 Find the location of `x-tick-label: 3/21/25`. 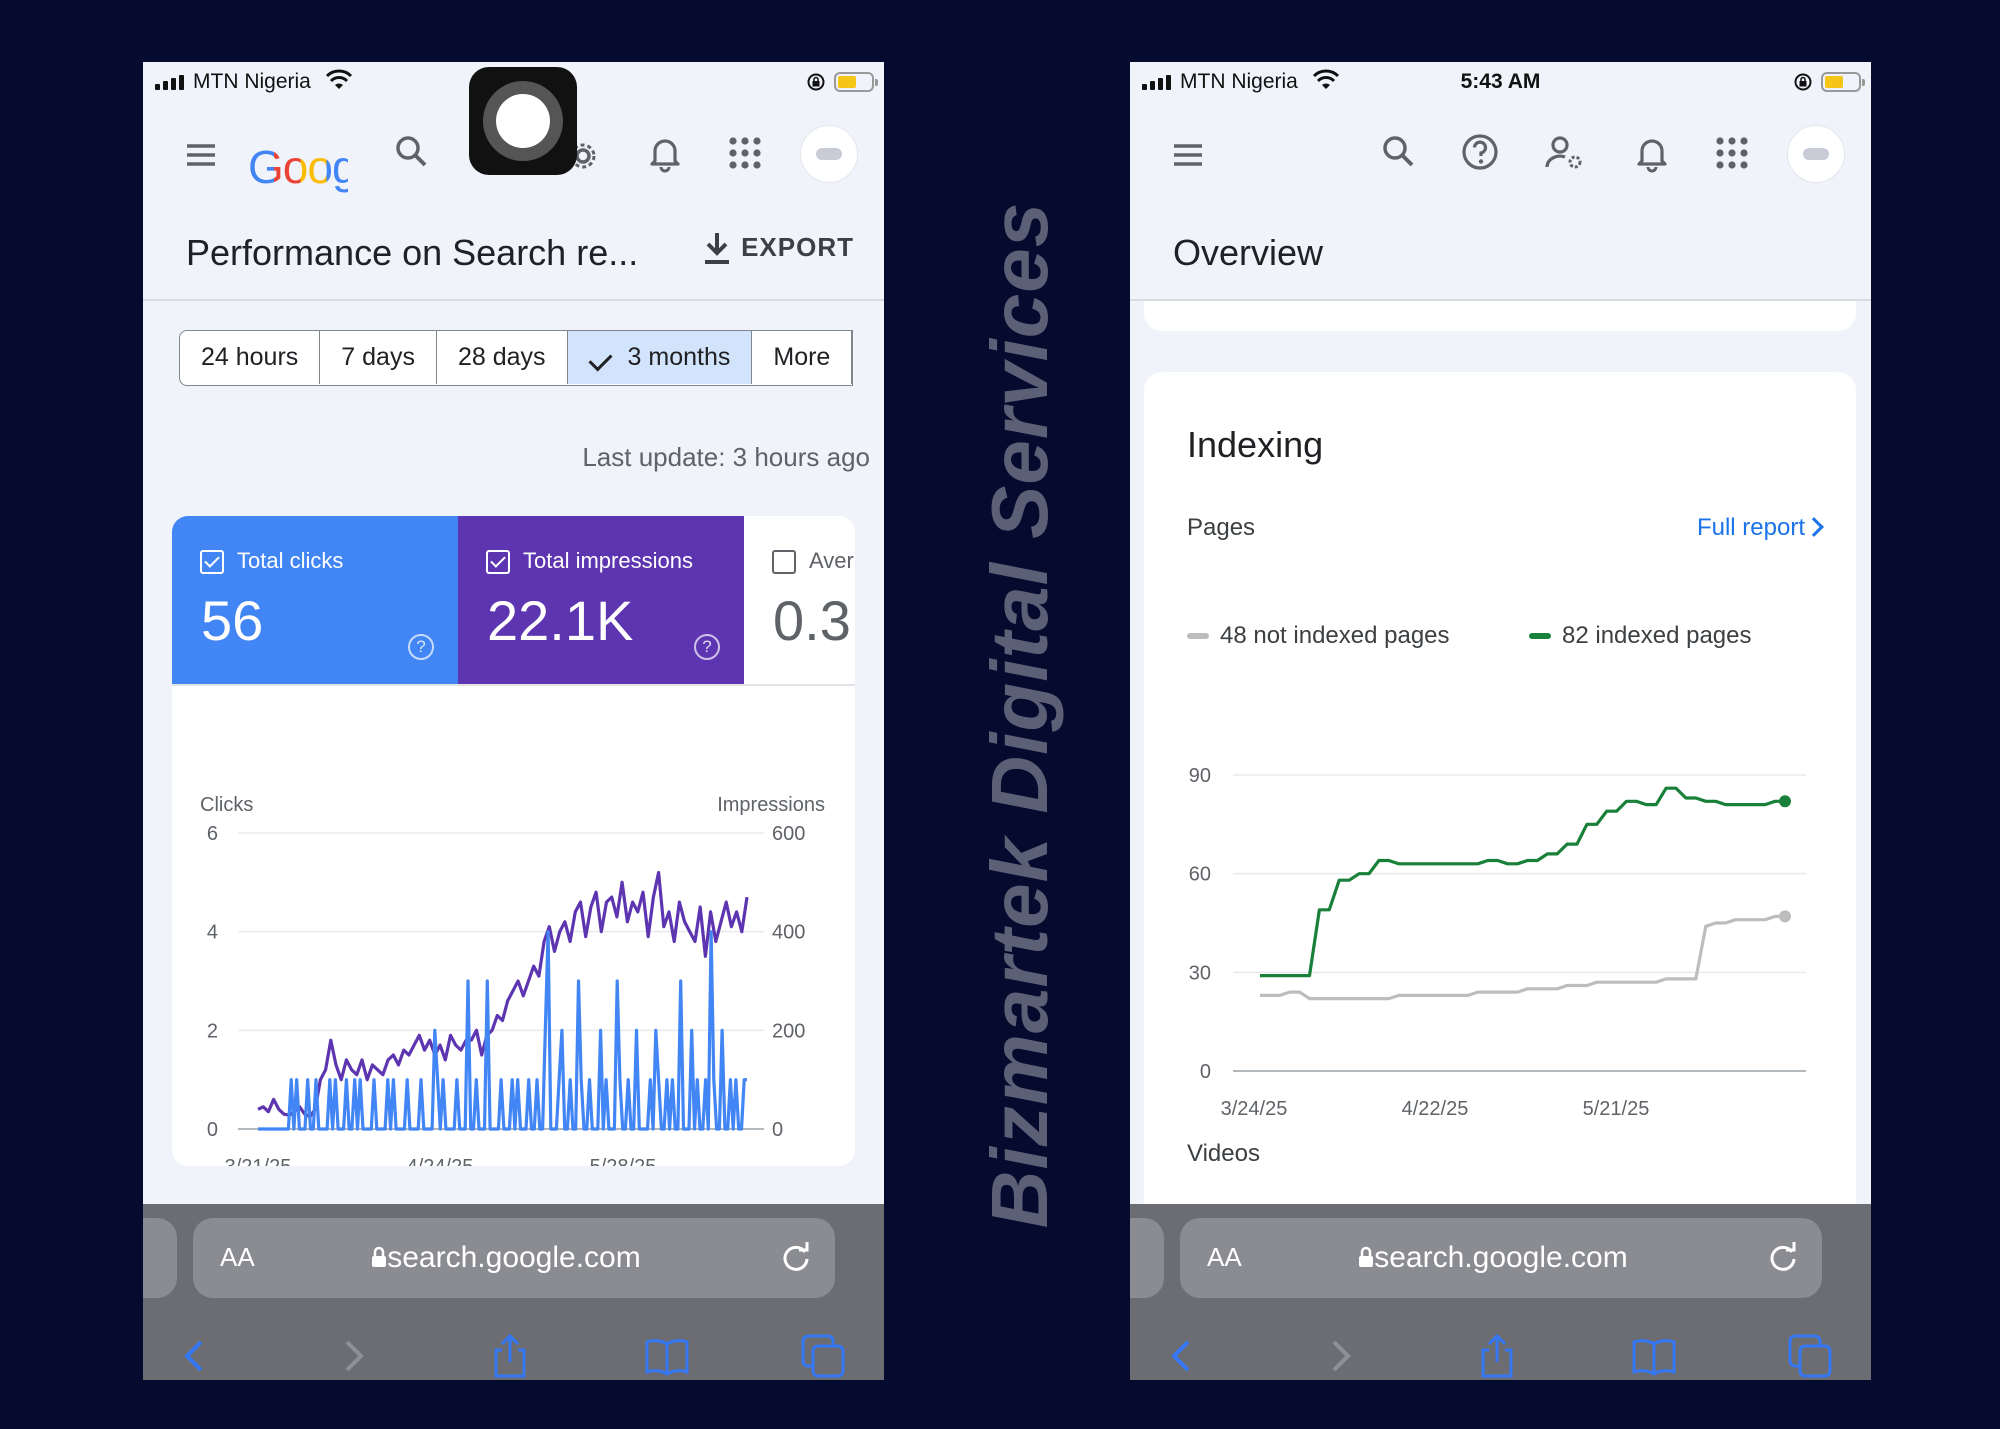

x-tick-label: 3/21/25 is located at coordinates (258, 1161).